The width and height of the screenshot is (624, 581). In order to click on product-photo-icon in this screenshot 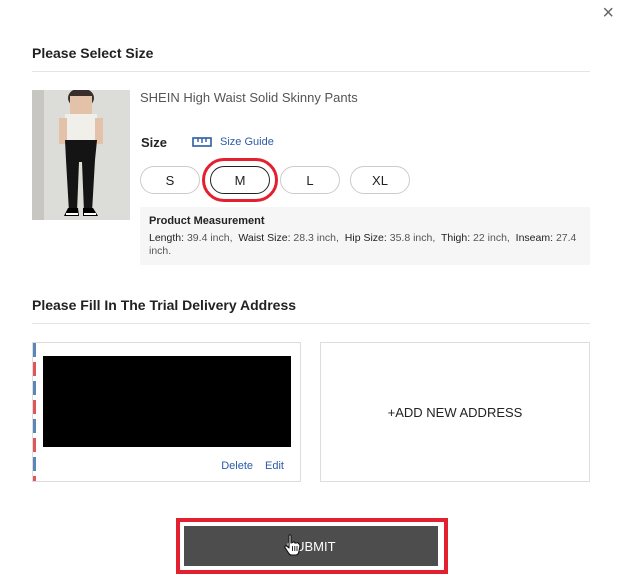, I will do `click(81, 155)`.